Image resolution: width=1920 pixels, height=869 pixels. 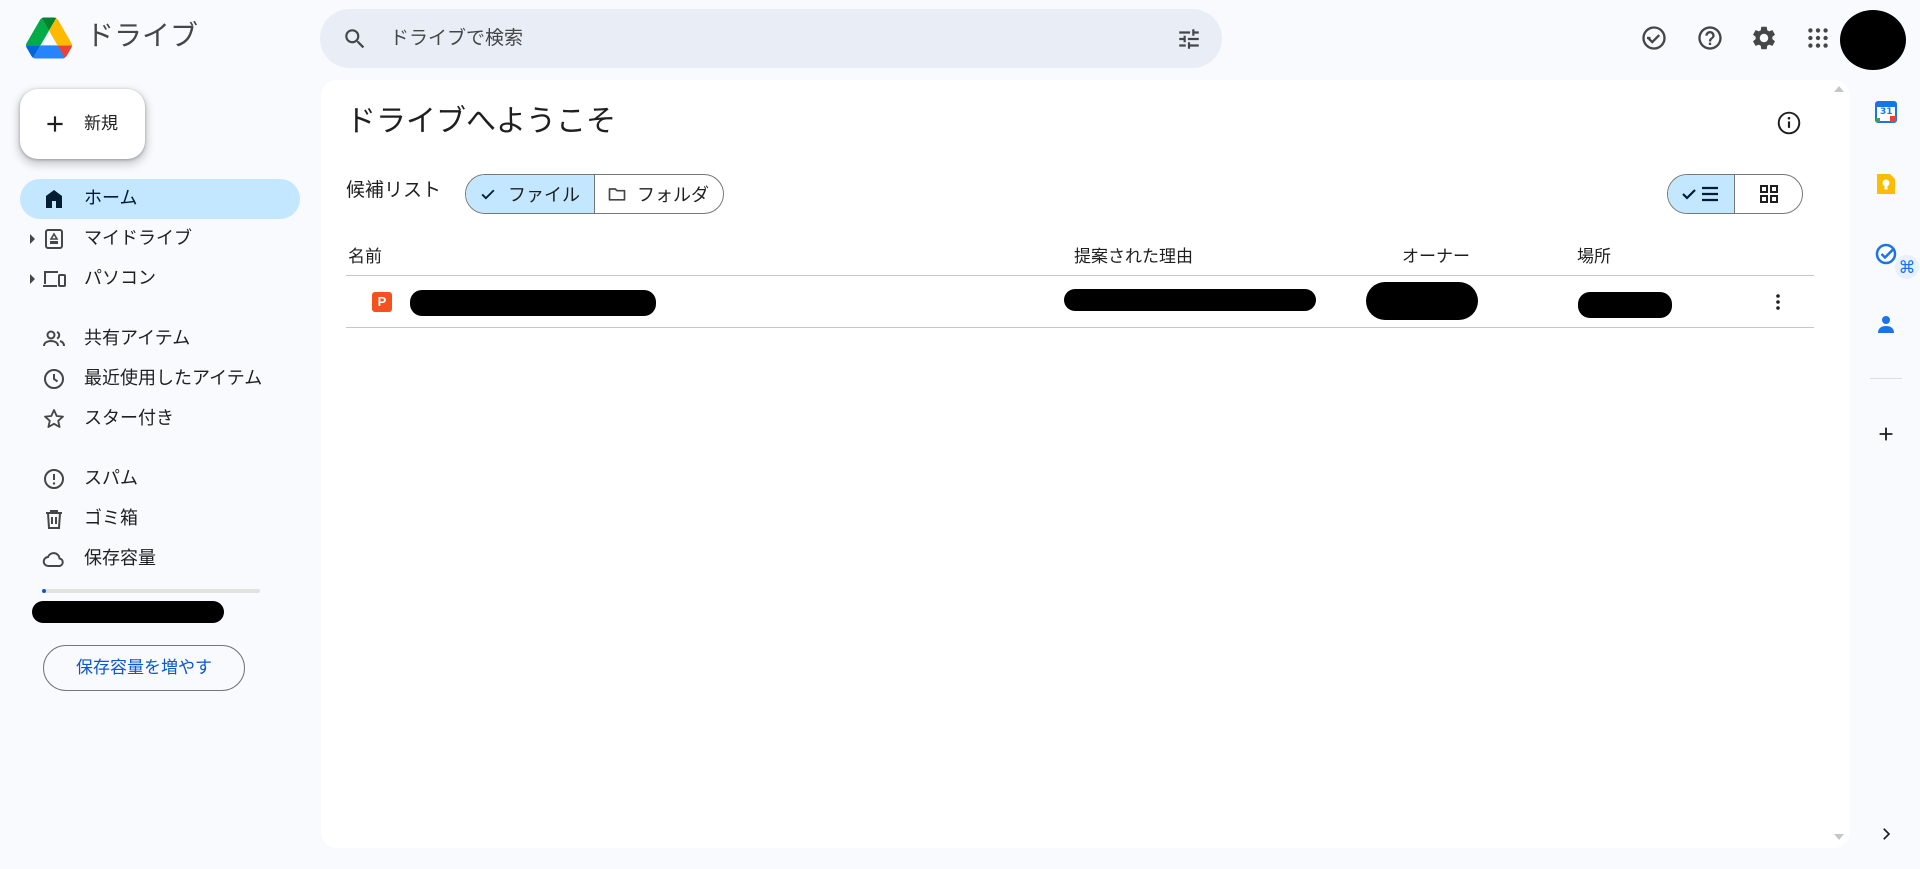 I want to click on chip-files: ファイル, so click(x=530, y=194).